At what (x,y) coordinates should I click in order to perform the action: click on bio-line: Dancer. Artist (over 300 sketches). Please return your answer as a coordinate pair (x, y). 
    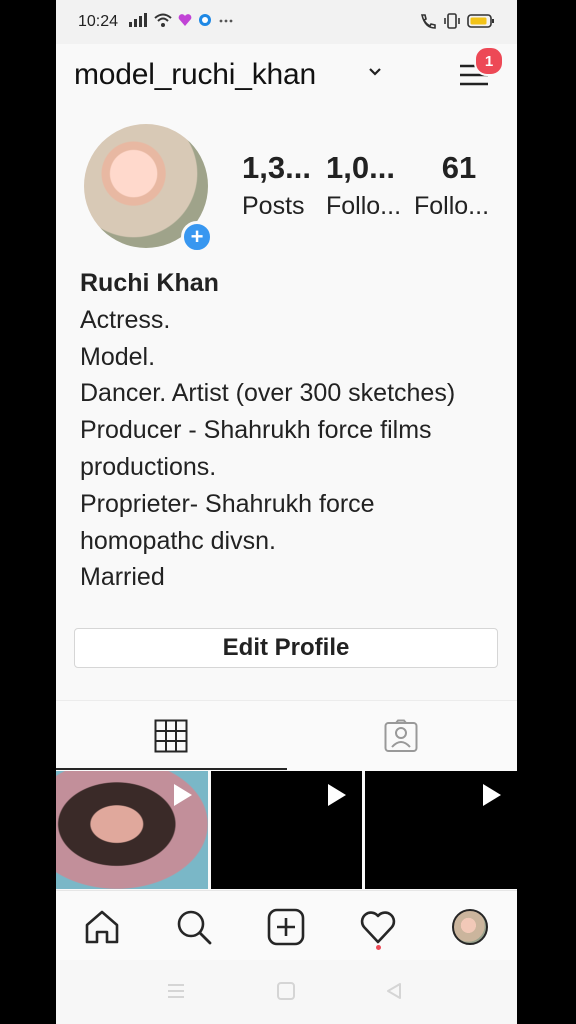
    Looking at the image, I should click on (268, 393).